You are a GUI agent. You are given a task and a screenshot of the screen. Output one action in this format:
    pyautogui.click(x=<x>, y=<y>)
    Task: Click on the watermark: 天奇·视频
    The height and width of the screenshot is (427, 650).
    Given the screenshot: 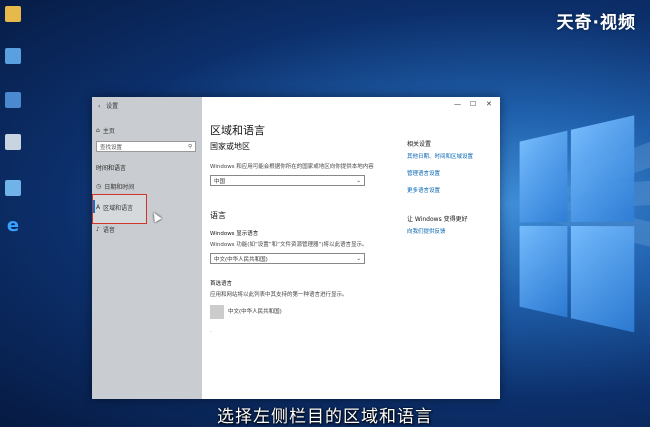 What is the action you would take?
    pyautogui.click(x=596, y=23)
    